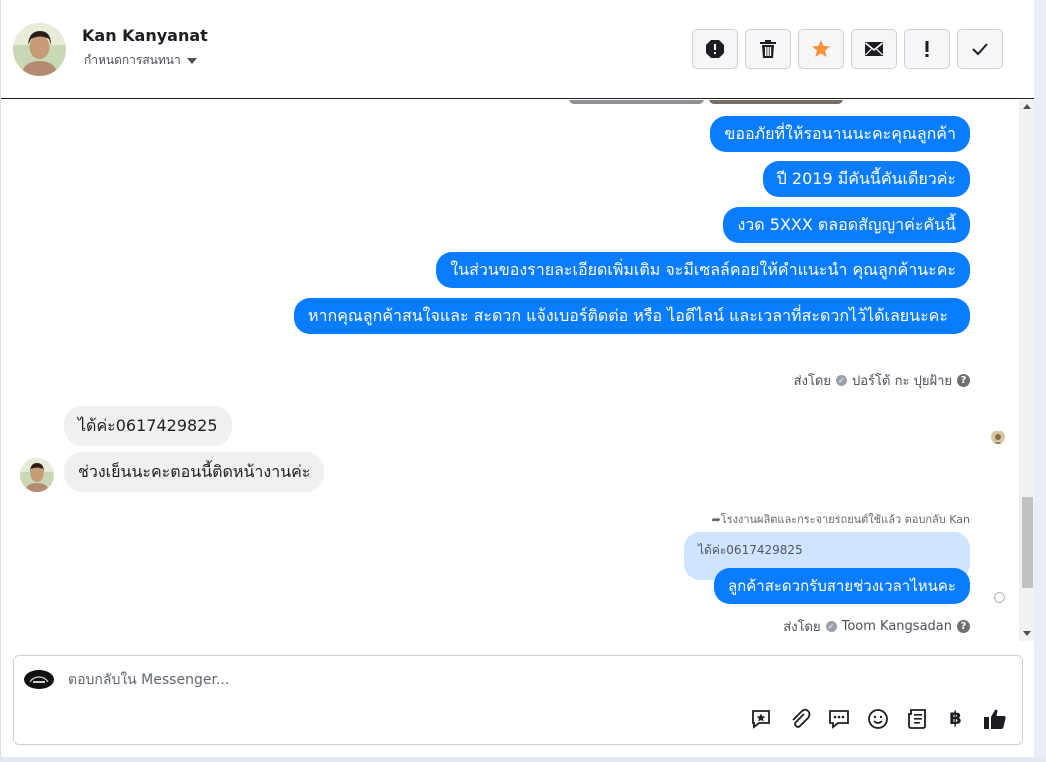 Image resolution: width=1046 pixels, height=762 pixels. I want to click on sent-by-info: ส่งโดย ✓ Toom Kangsadan ?, so click(876, 626).